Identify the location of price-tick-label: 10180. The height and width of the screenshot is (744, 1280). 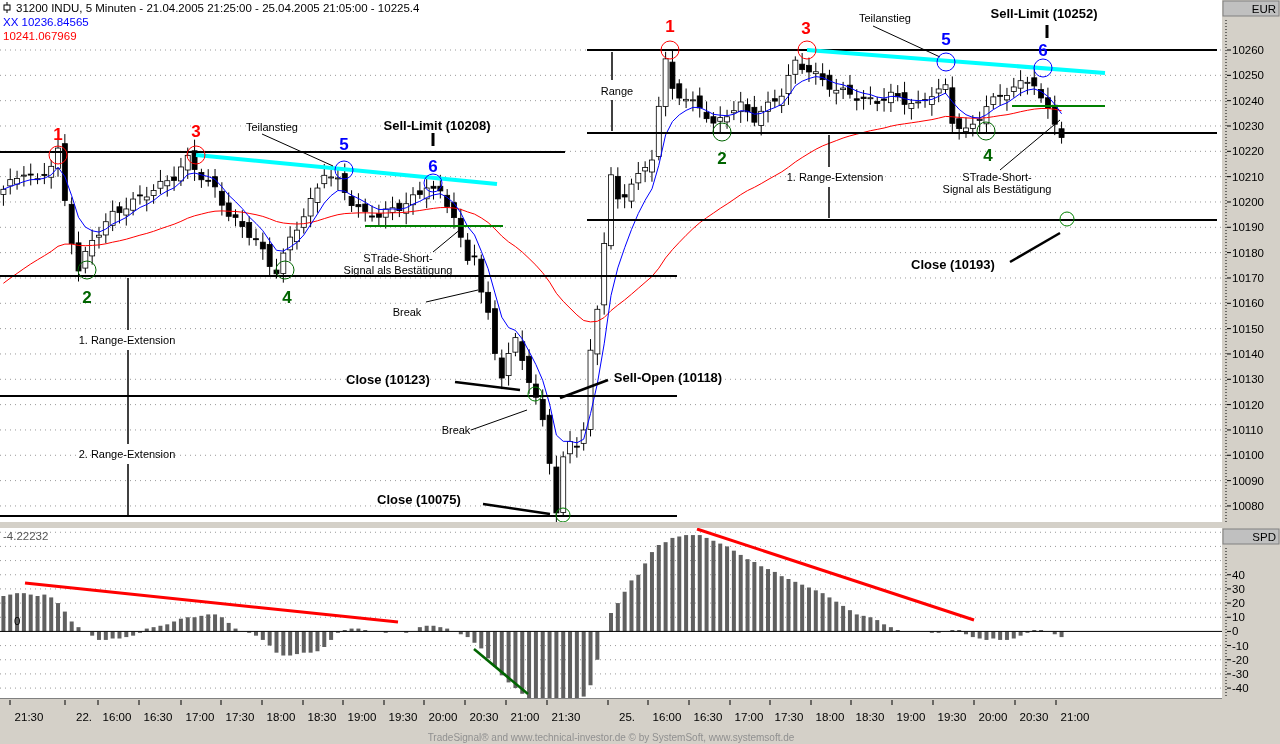
(1248, 252).